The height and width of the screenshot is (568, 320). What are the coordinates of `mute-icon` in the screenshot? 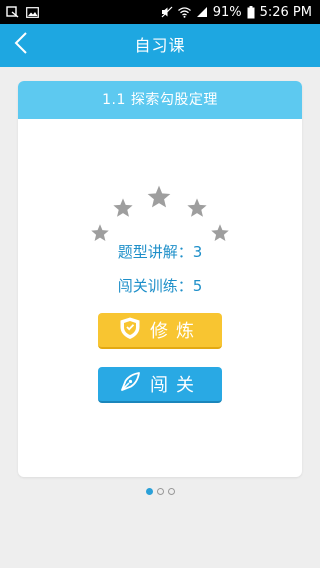 It's located at (167, 12).